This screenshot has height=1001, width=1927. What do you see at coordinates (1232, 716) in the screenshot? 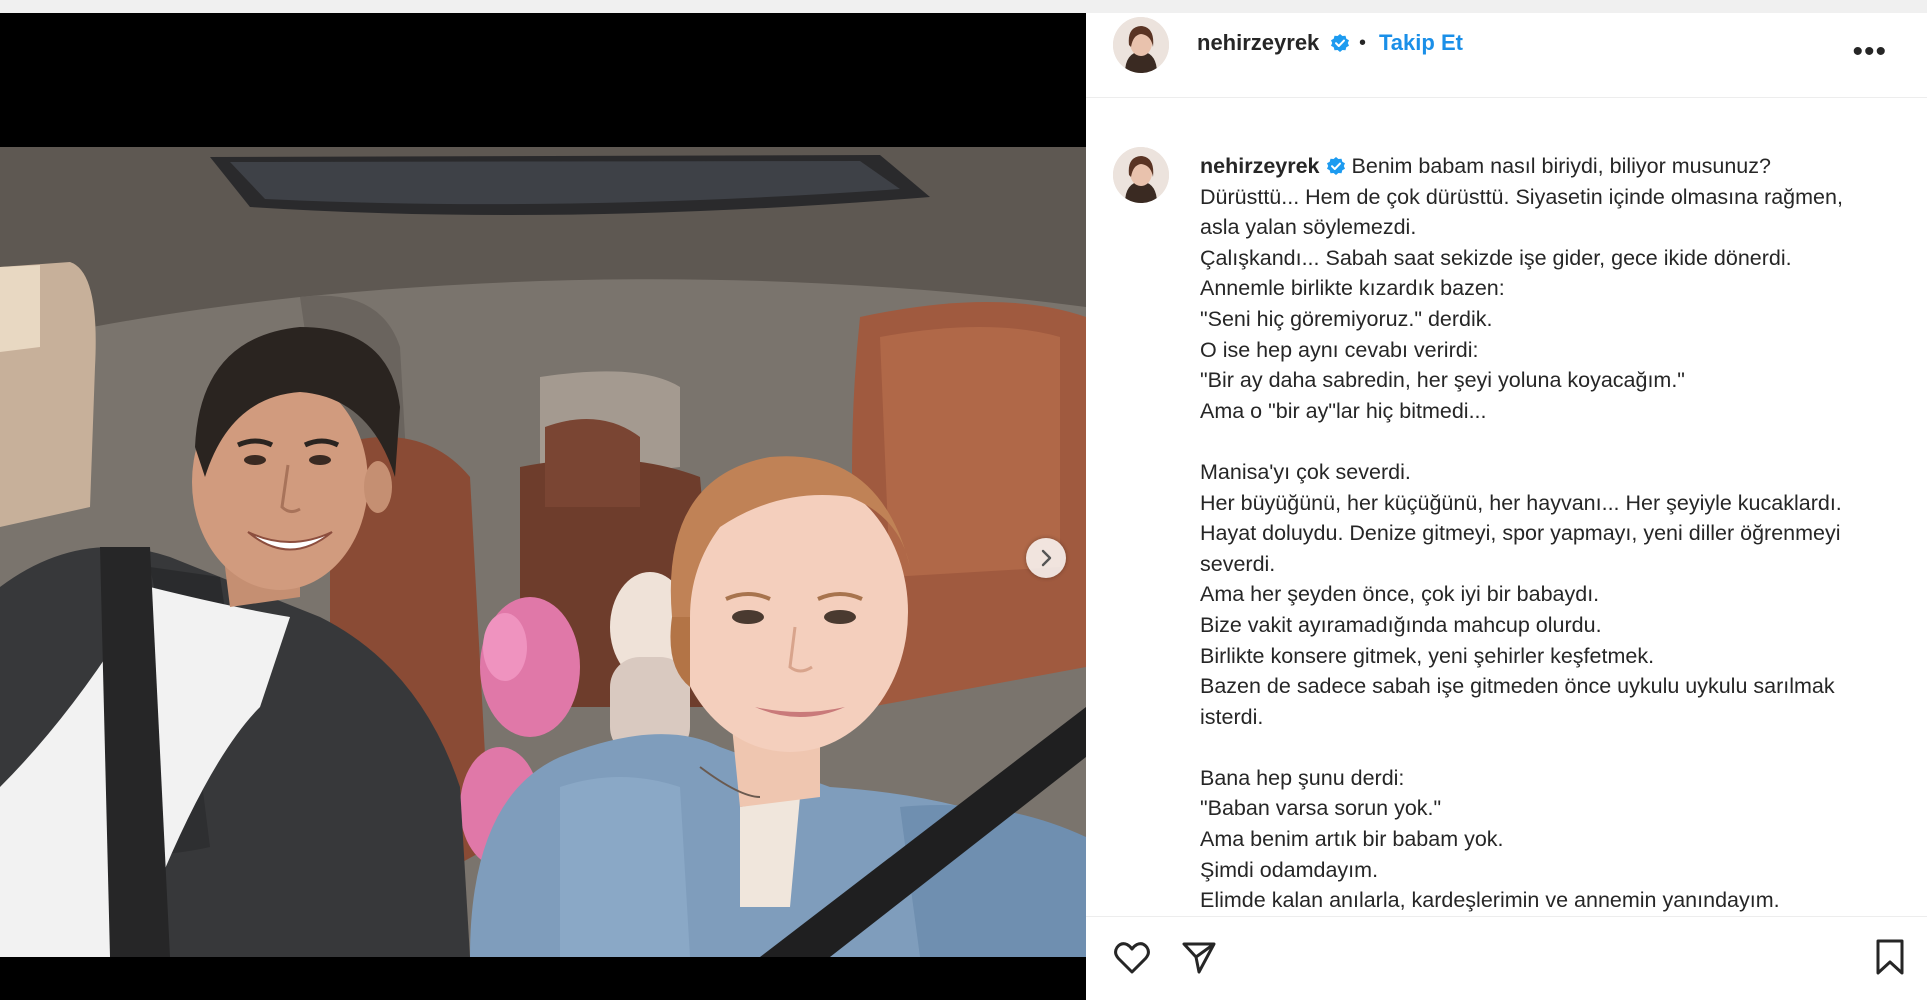
I see `caption-line: isterdi.` at bounding box center [1232, 716].